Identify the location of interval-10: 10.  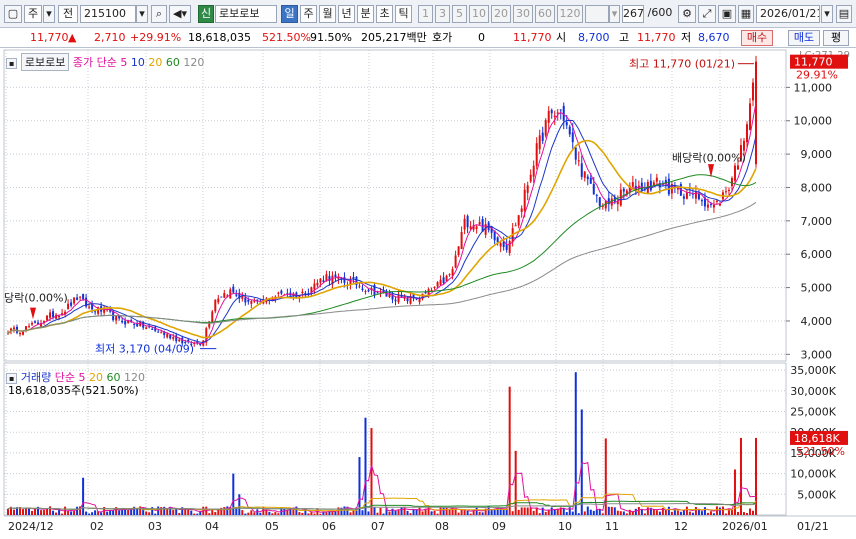
(479, 14).